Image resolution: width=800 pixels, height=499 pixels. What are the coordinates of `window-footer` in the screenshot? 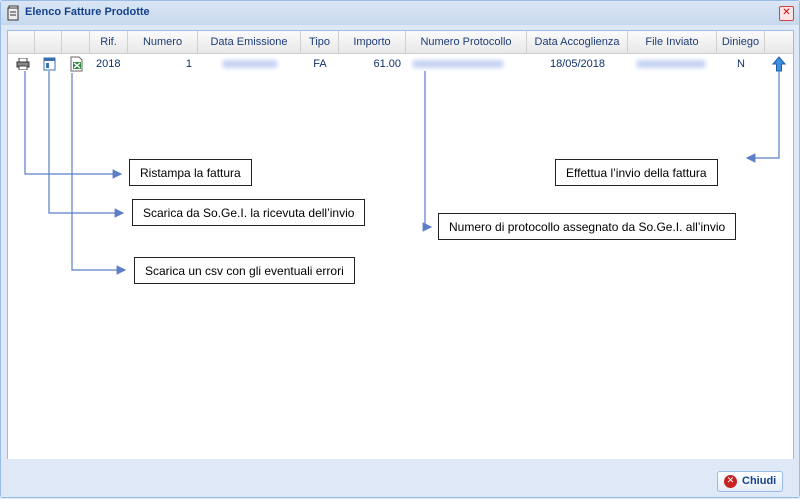 It's located at (400, 478).